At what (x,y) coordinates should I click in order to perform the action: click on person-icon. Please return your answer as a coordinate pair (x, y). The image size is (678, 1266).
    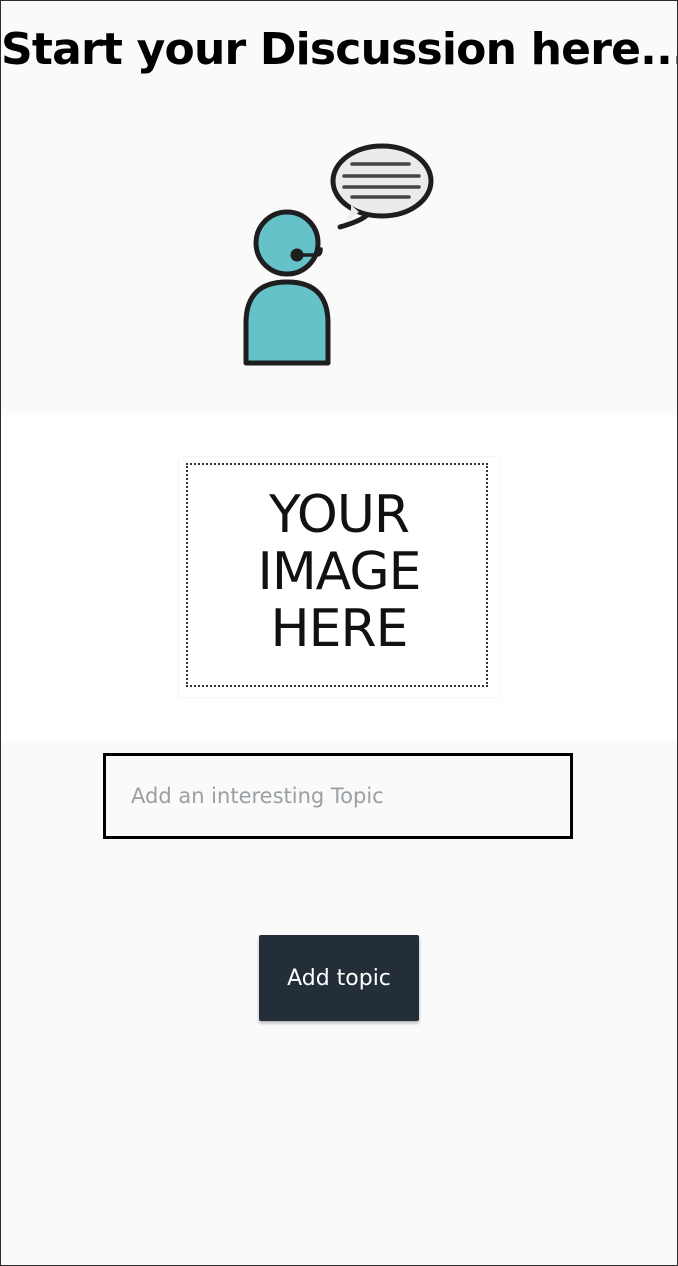
    Looking at the image, I should click on (287, 287).